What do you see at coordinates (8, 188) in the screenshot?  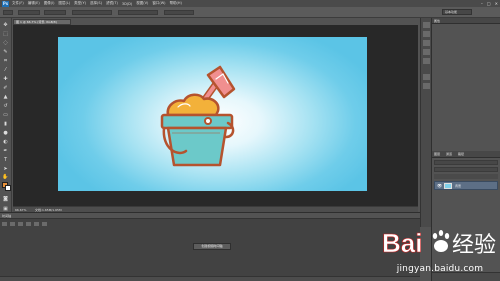 I see `background-color-swatch` at bounding box center [8, 188].